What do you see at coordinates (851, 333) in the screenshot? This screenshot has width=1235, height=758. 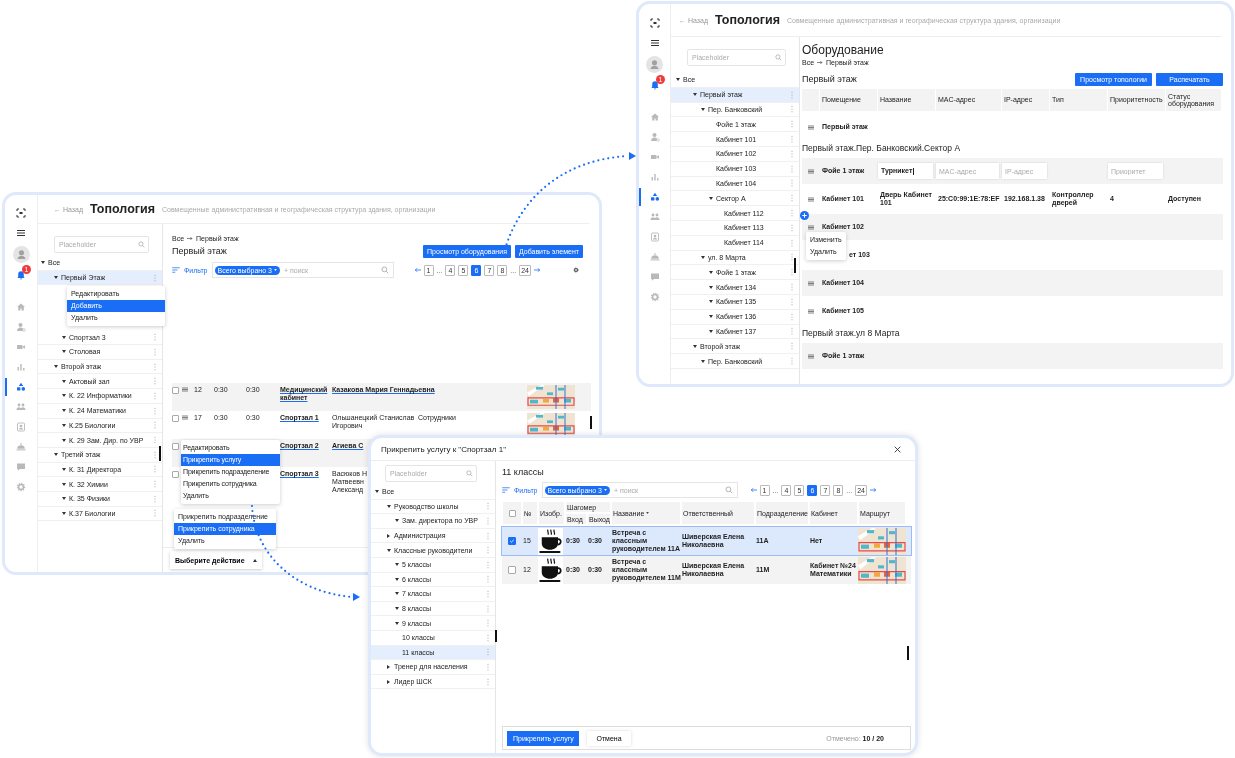 I see `section-title: Первый этаж.ул 8 Марта` at bounding box center [851, 333].